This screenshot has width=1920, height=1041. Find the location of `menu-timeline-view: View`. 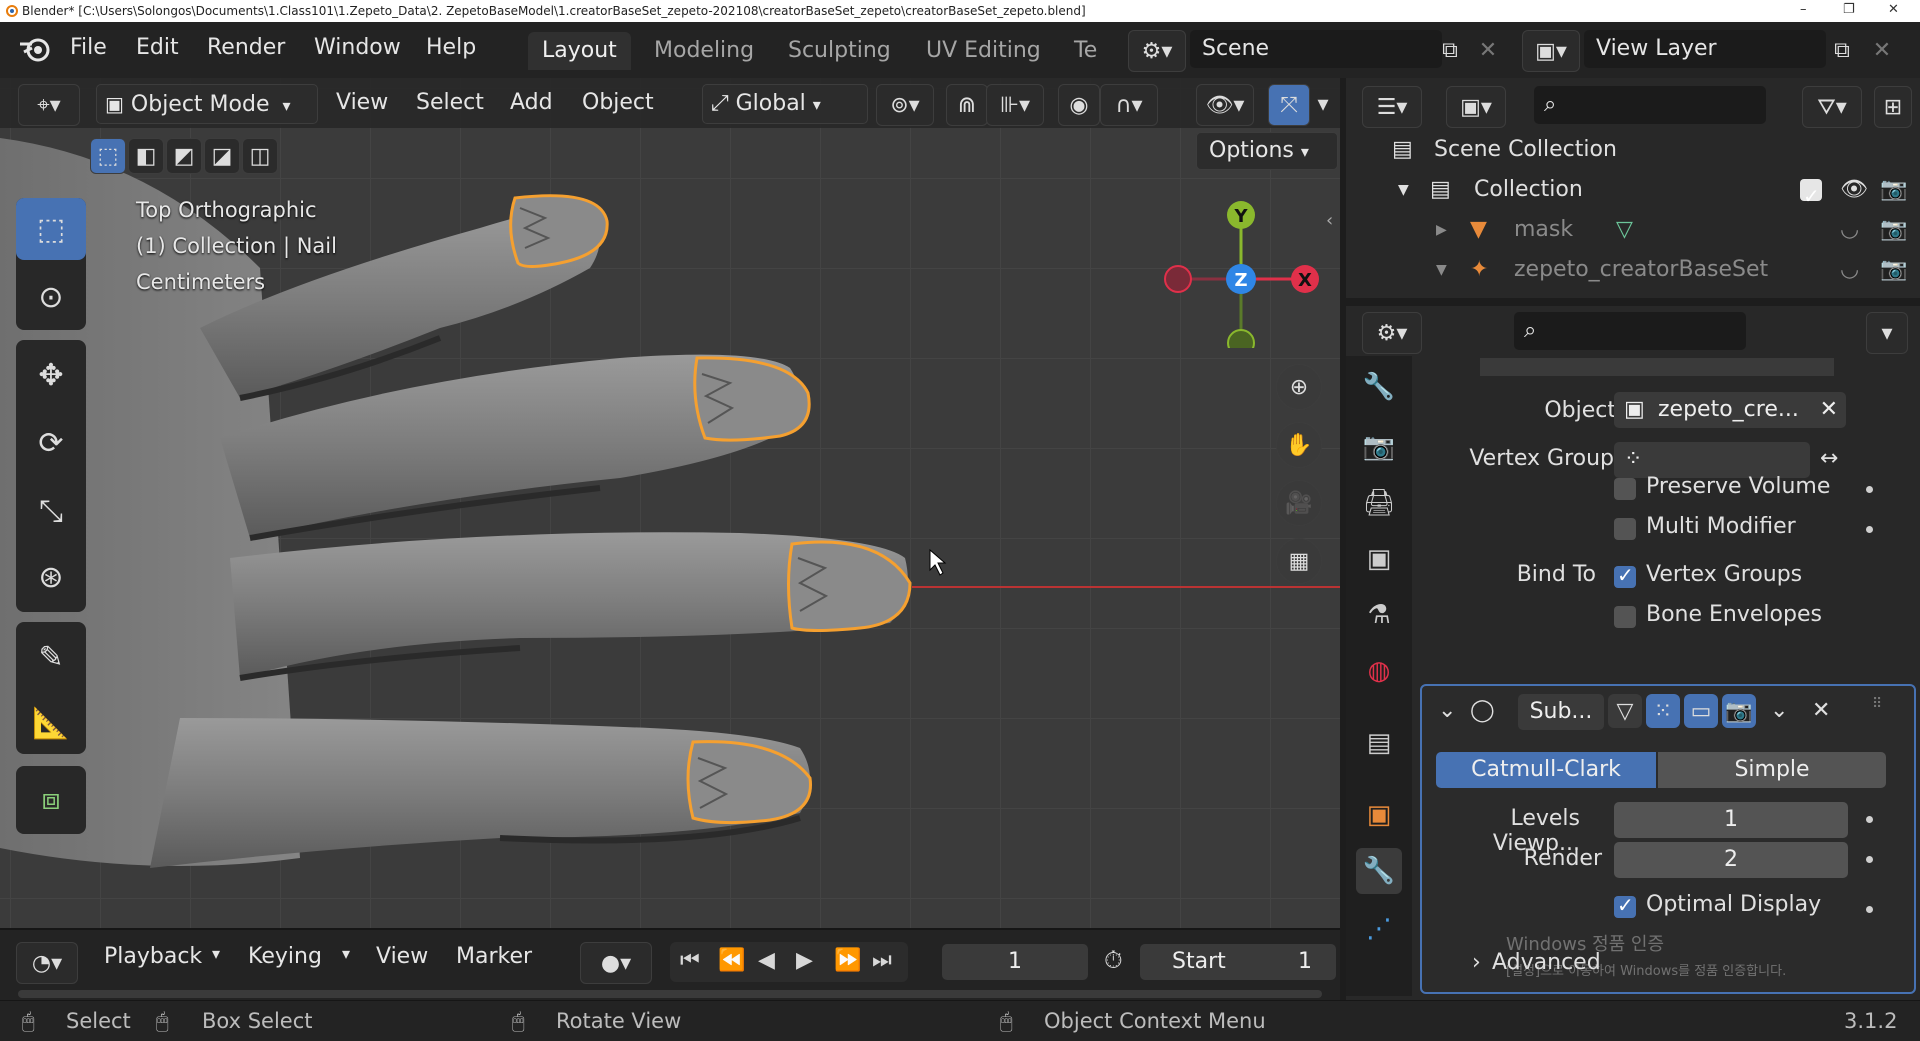

menu-timeline-view: View is located at coordinates (402, 956).